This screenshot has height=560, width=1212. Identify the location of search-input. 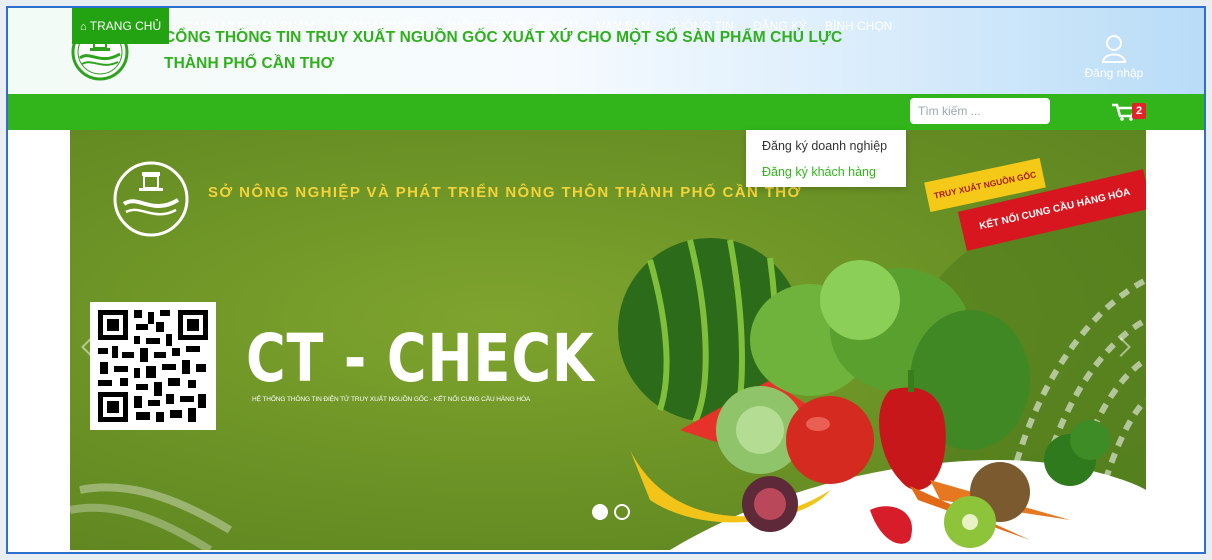
(980, 111).